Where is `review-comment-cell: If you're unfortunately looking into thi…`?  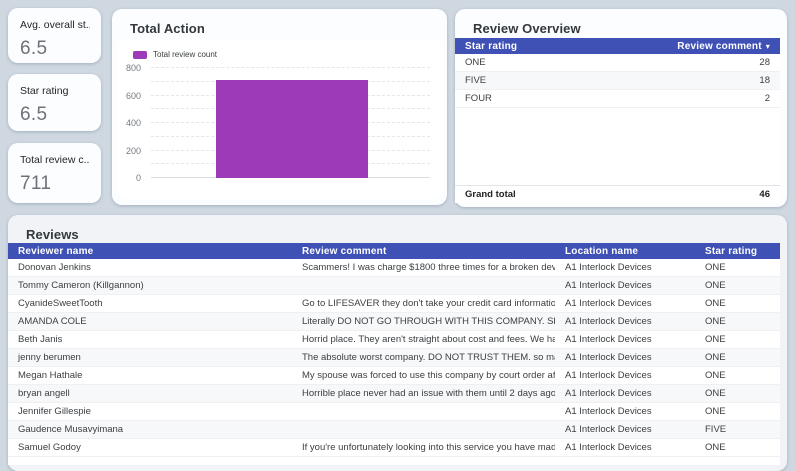 review-comment-cell: If you're unfortunately looking into thi… is located at coordinates (428, 447).